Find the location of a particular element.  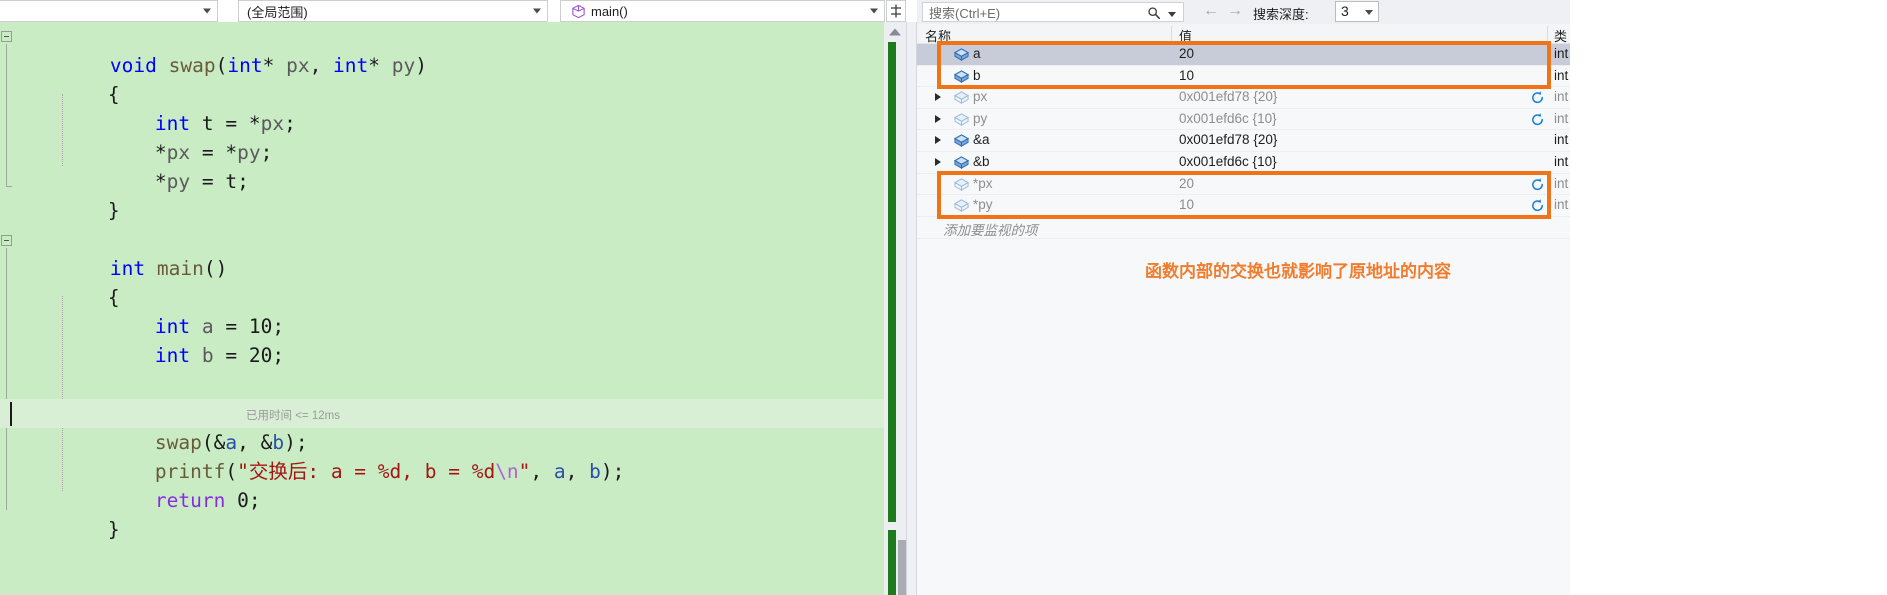

watch-row: a 20 int is located at coordinates (1243, 55).